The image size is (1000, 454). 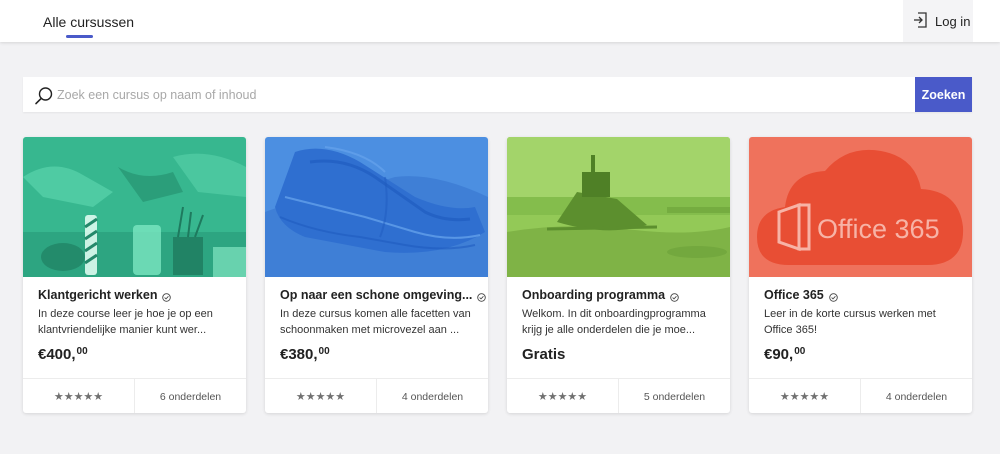 I want to click on course-price: €90,00, so click(x=784, y=354).